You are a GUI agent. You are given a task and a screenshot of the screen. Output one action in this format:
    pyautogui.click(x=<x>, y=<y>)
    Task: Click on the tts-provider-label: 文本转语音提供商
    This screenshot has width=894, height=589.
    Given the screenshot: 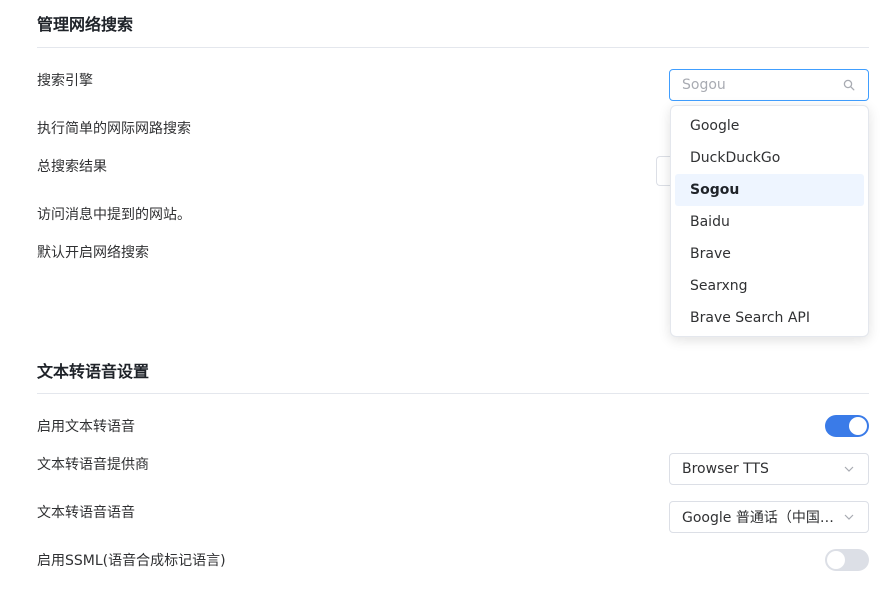 What is the action you would take?
    pyautogui.click(x=93, y=465)
    